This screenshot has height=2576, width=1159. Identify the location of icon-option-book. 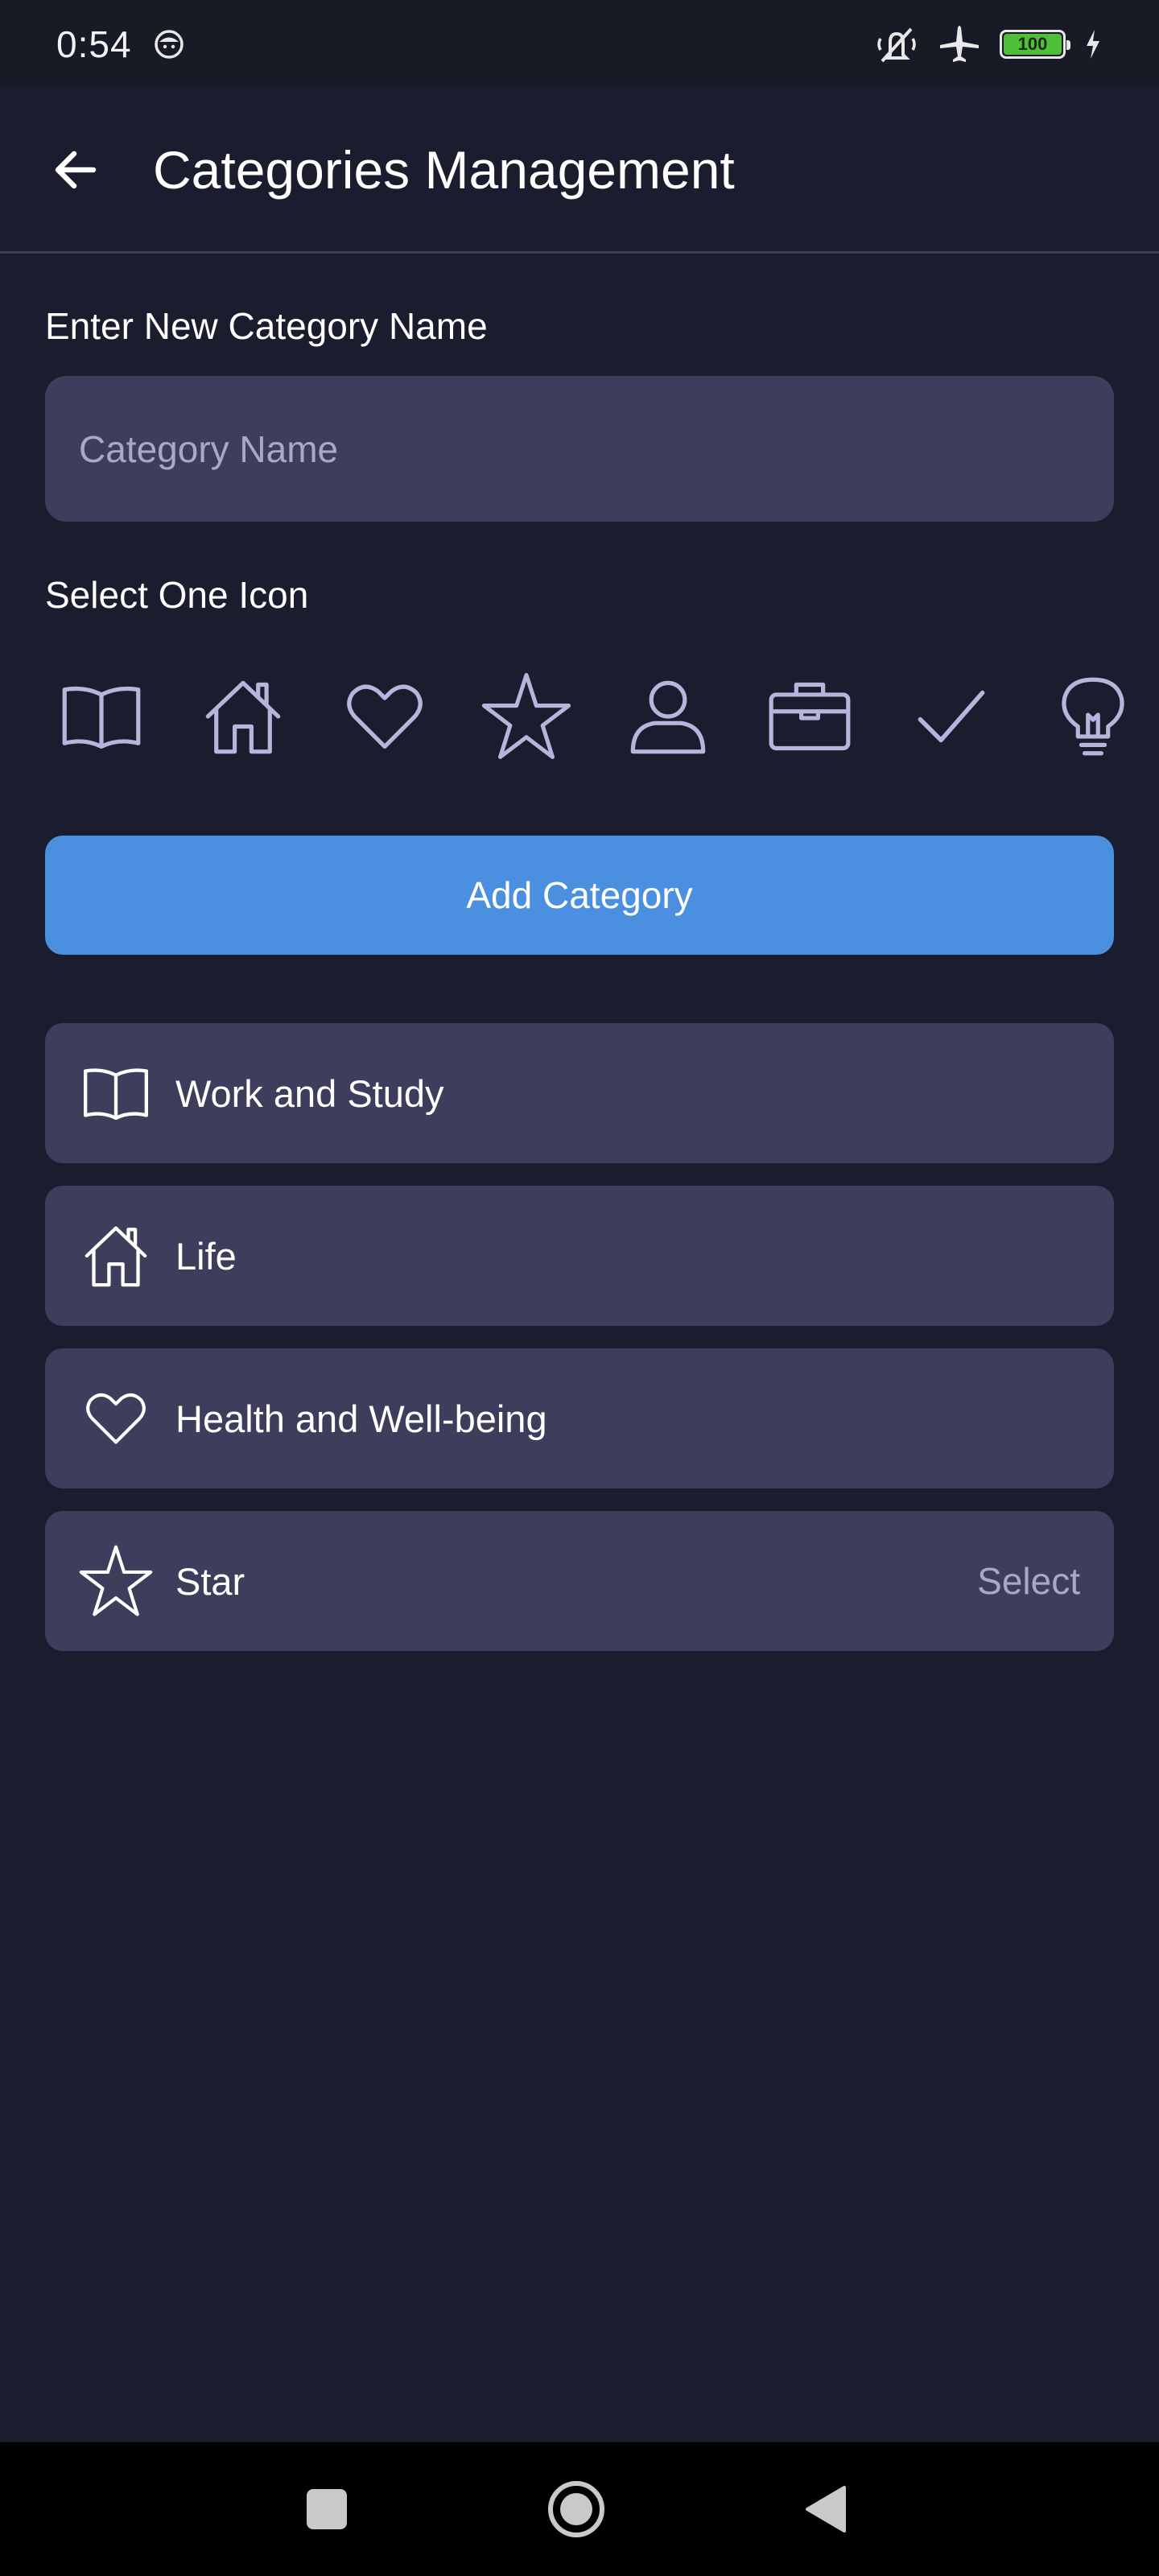
(101, 716).